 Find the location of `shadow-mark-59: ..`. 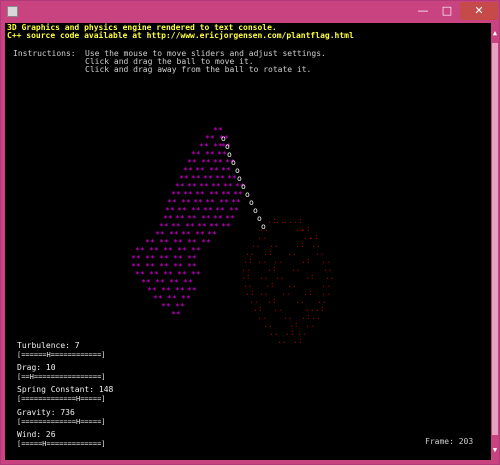

shadow-mark-59: .. is located at coordinates (282, 340).